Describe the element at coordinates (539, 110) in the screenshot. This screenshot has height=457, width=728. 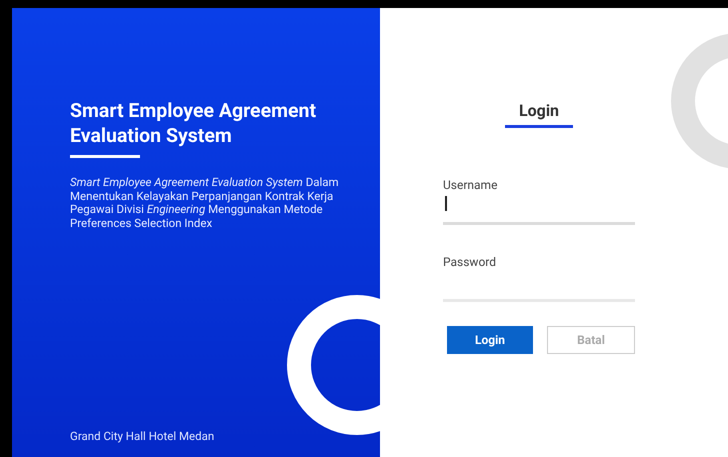
I see `login-heading: Login` at that location.